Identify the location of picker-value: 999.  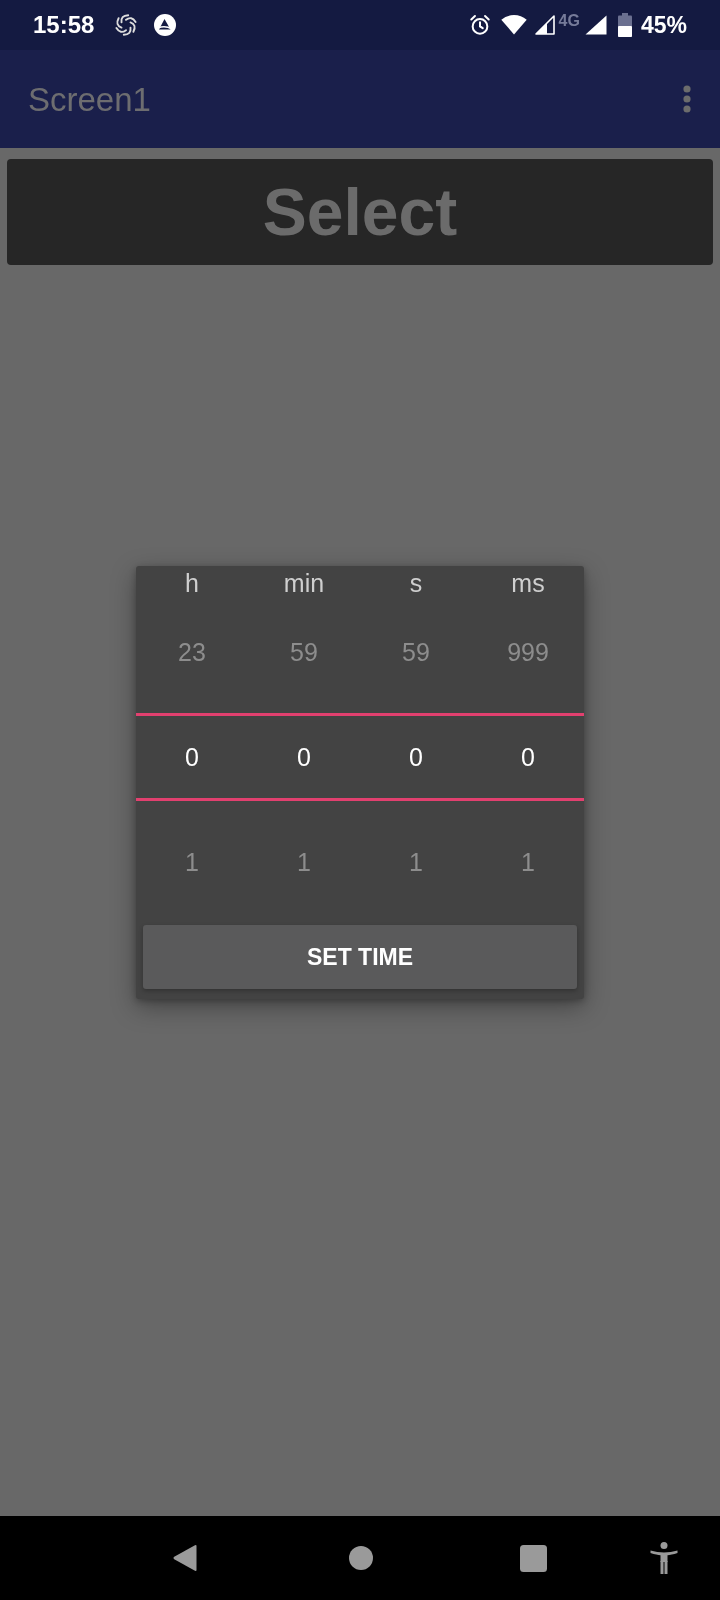
(528, 652).